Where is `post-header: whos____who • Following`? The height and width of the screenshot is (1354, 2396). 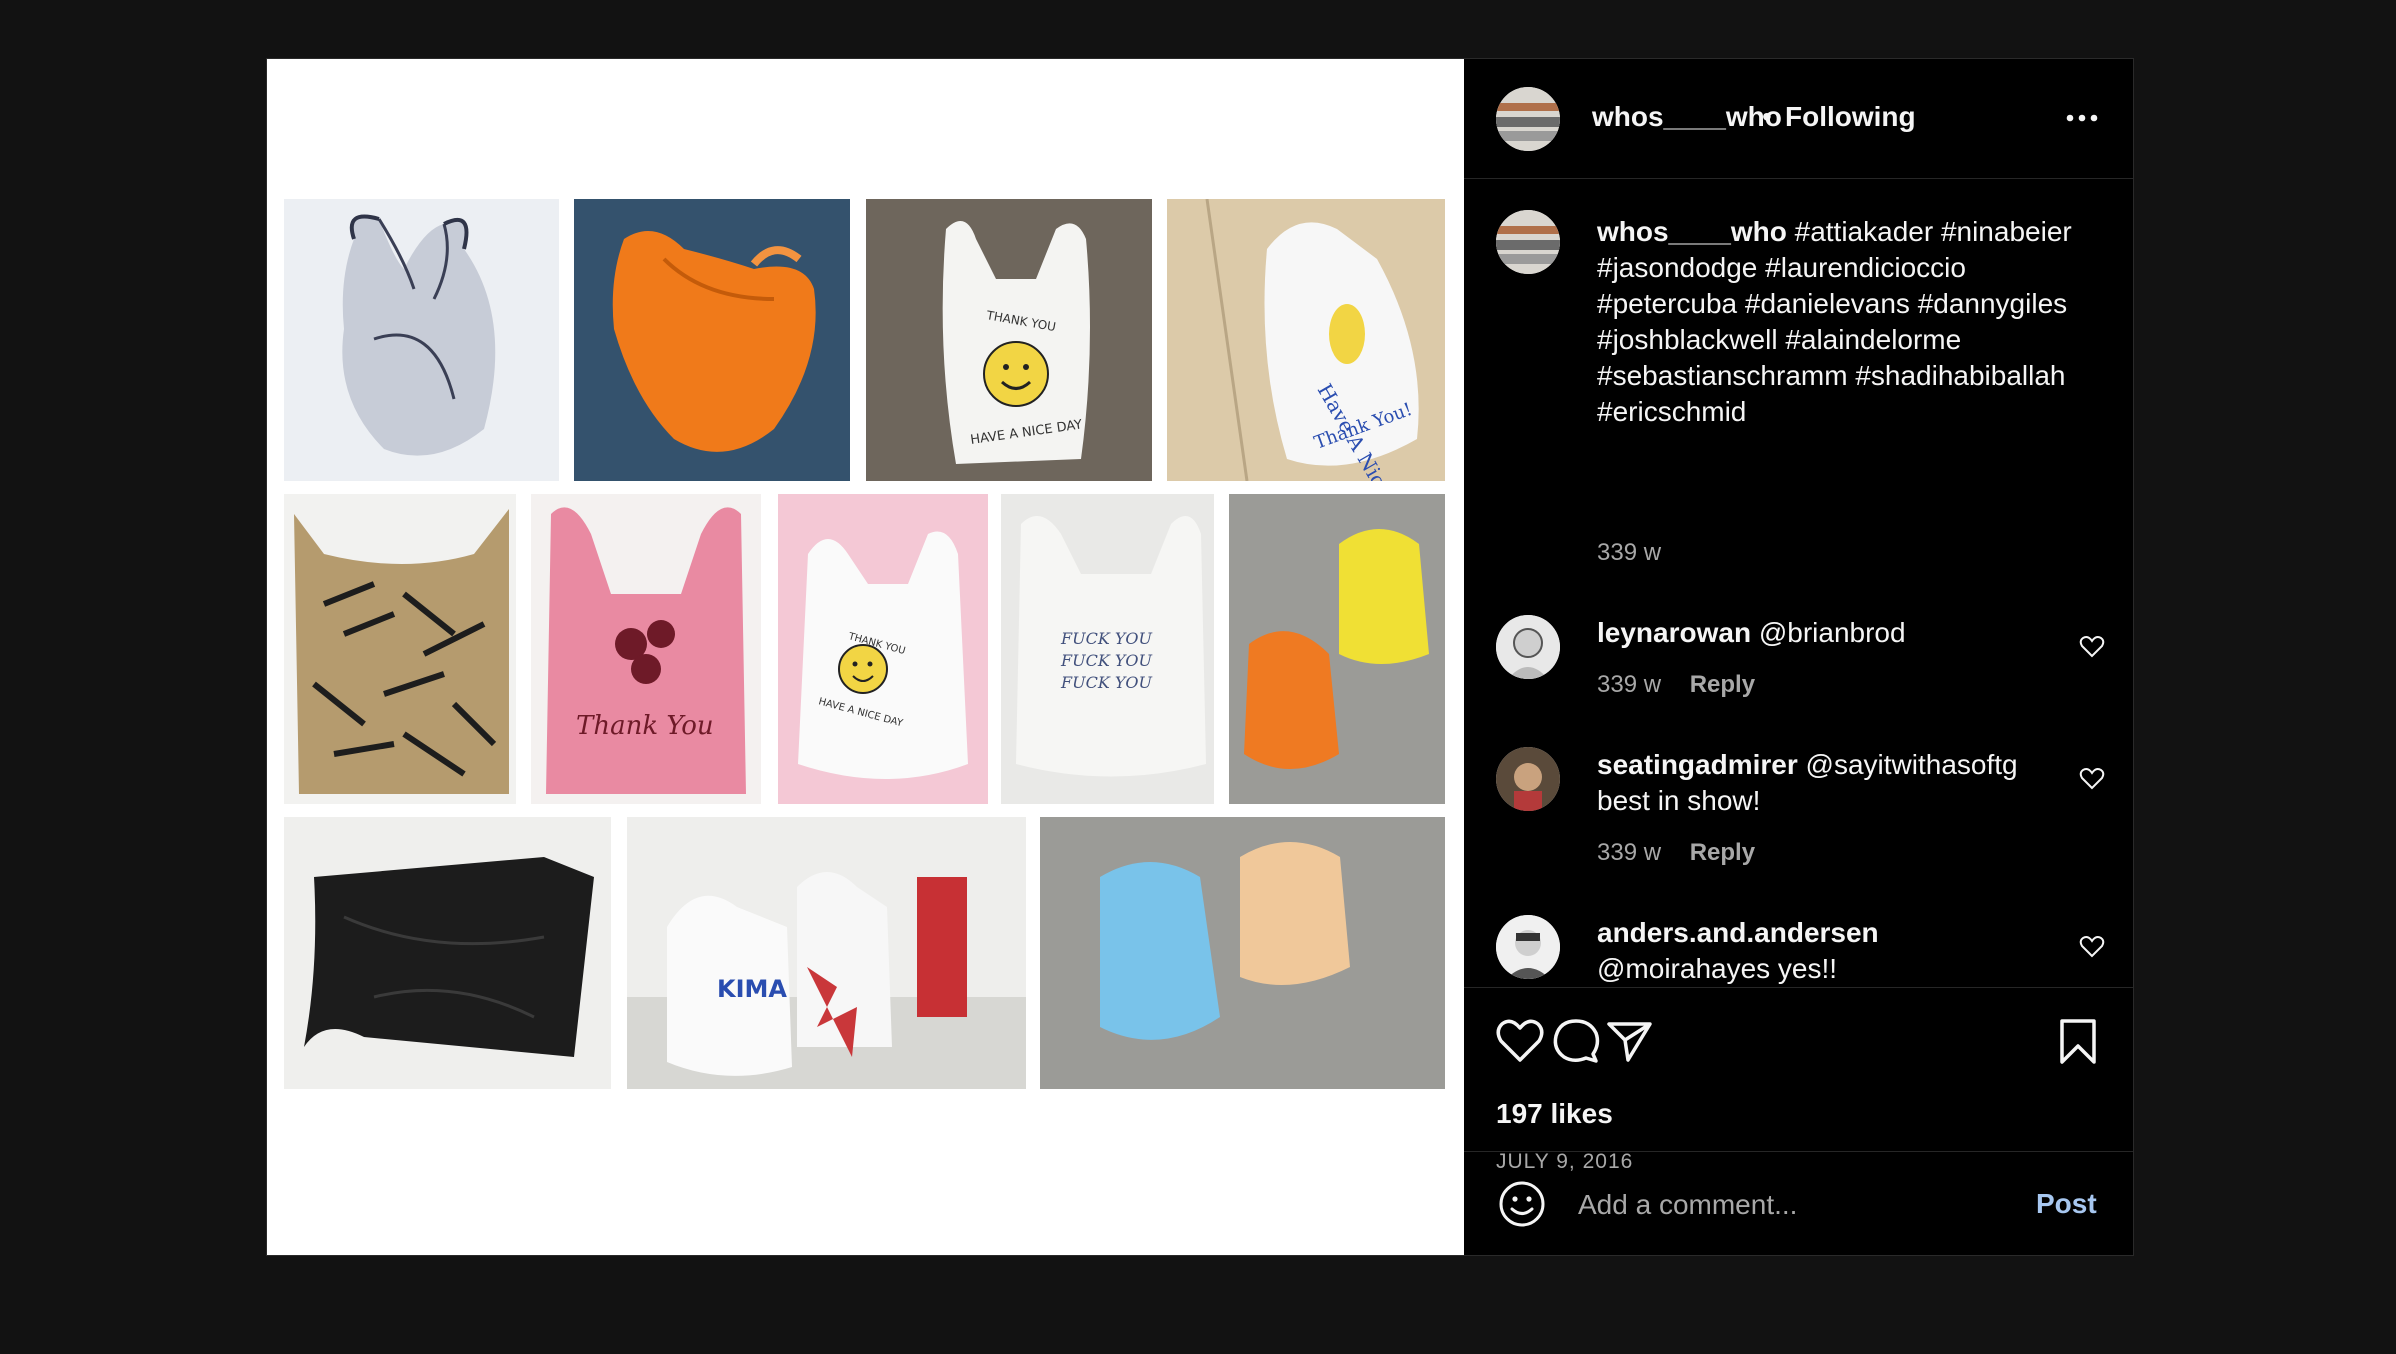 post-header: whos____who • Following is located at coordinates (1798, 119).